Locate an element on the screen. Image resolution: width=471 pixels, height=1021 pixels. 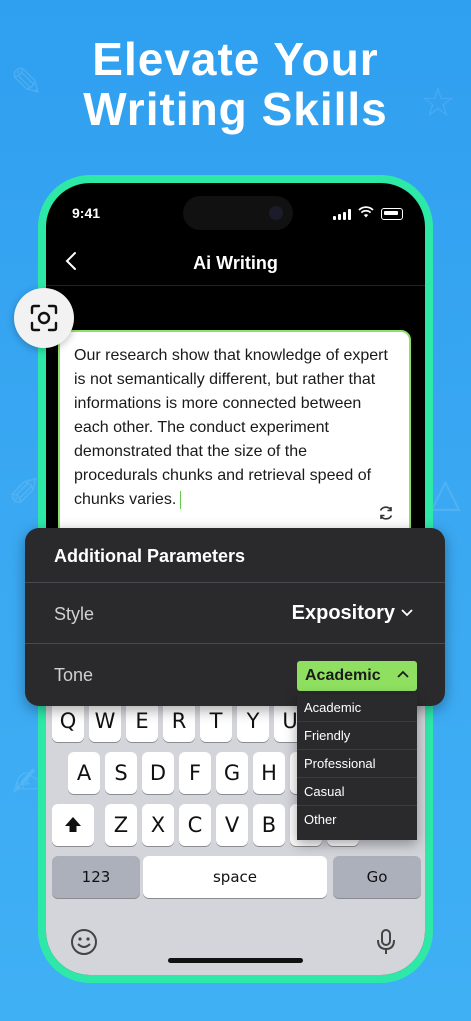
headline: Elevate Your Writing Skills is located at coordinates (235, 84).